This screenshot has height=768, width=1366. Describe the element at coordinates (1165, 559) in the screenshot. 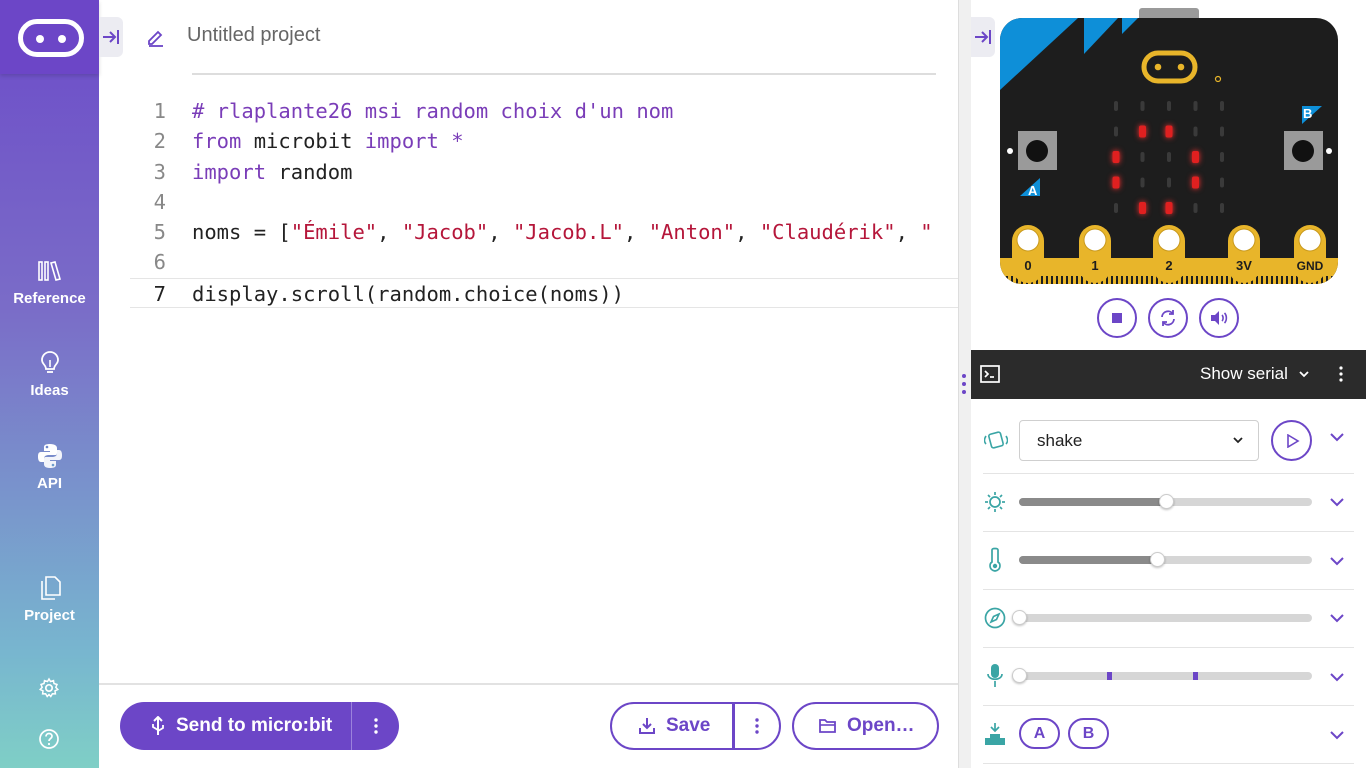

I see `temperature-slider` at that location.